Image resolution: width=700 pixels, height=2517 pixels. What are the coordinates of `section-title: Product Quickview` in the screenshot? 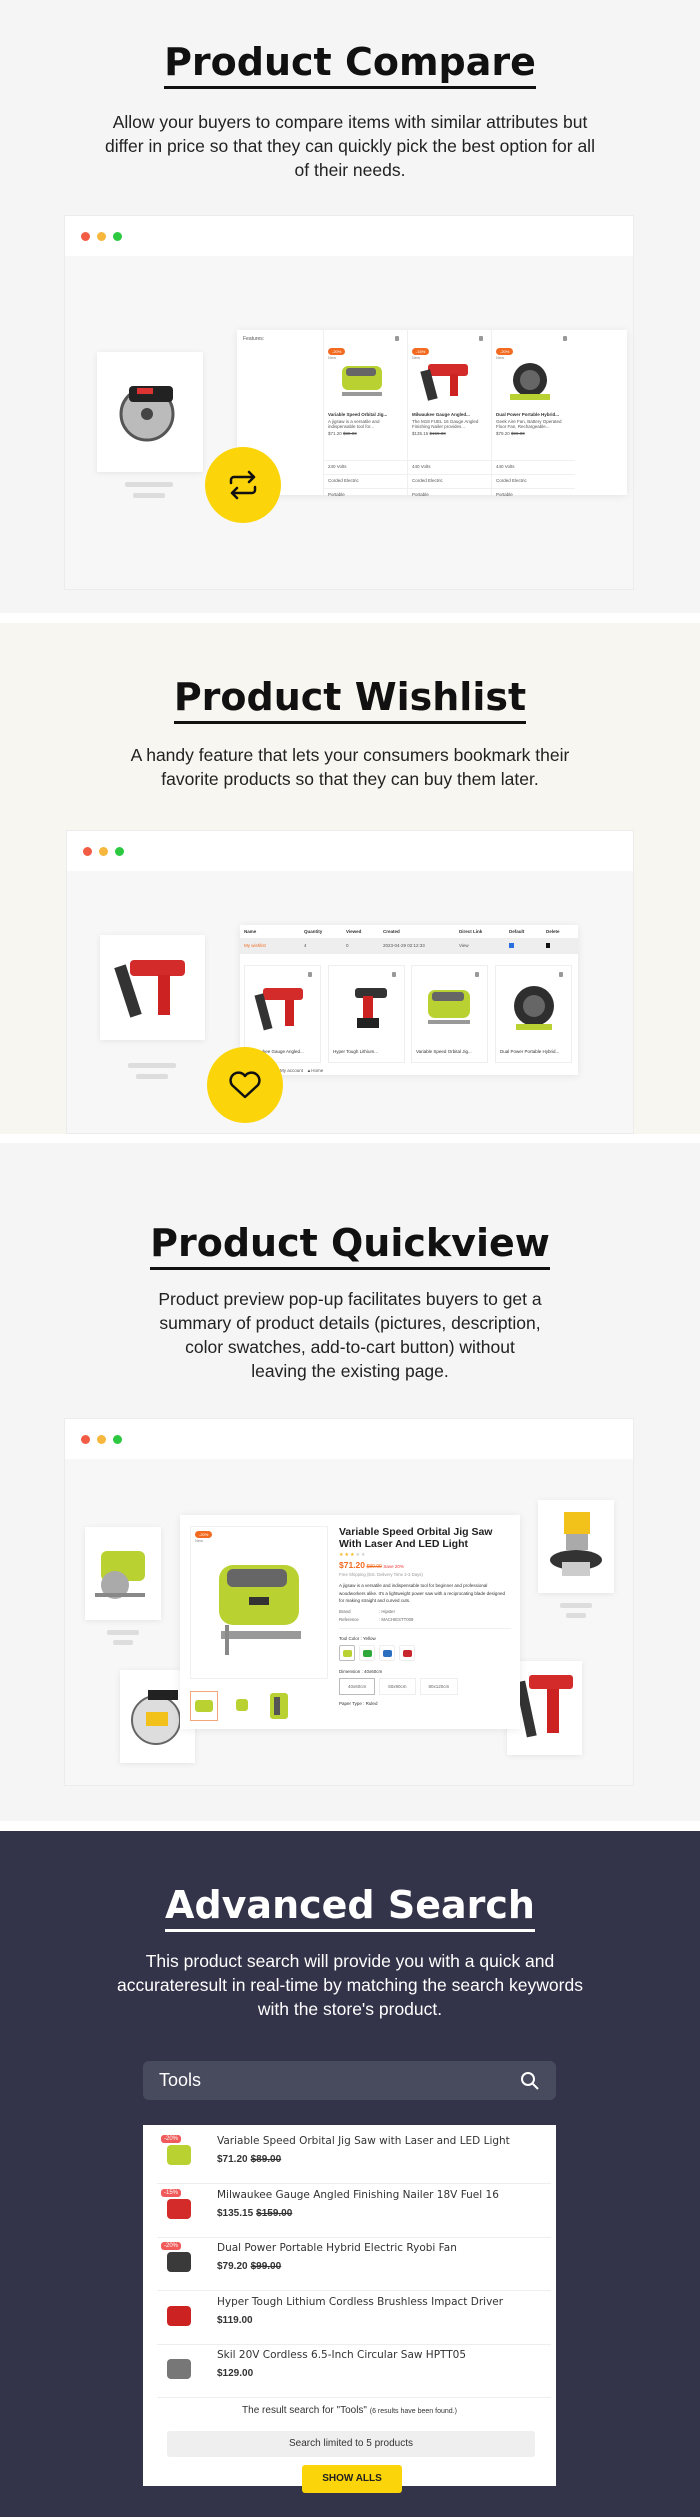 It's located at (350, 1245).